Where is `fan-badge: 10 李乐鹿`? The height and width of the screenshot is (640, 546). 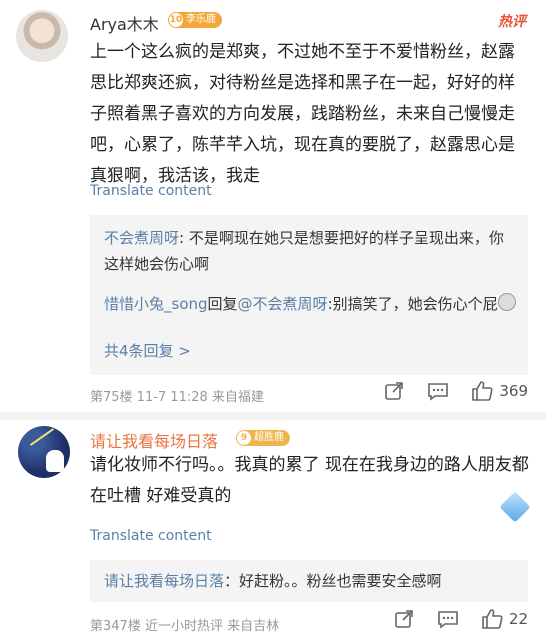
fan-badge: 10 李乐鹿 is located at coordinates (195, 20).